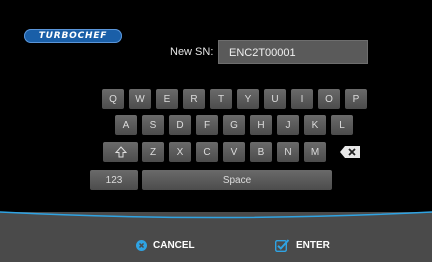 This screenshot has width=432, height=262. What do you see at coordinates (73, 36) in the screenshot?
I see `turbochef-logo: TURBOCHEF` at bounding box center [73, 36].